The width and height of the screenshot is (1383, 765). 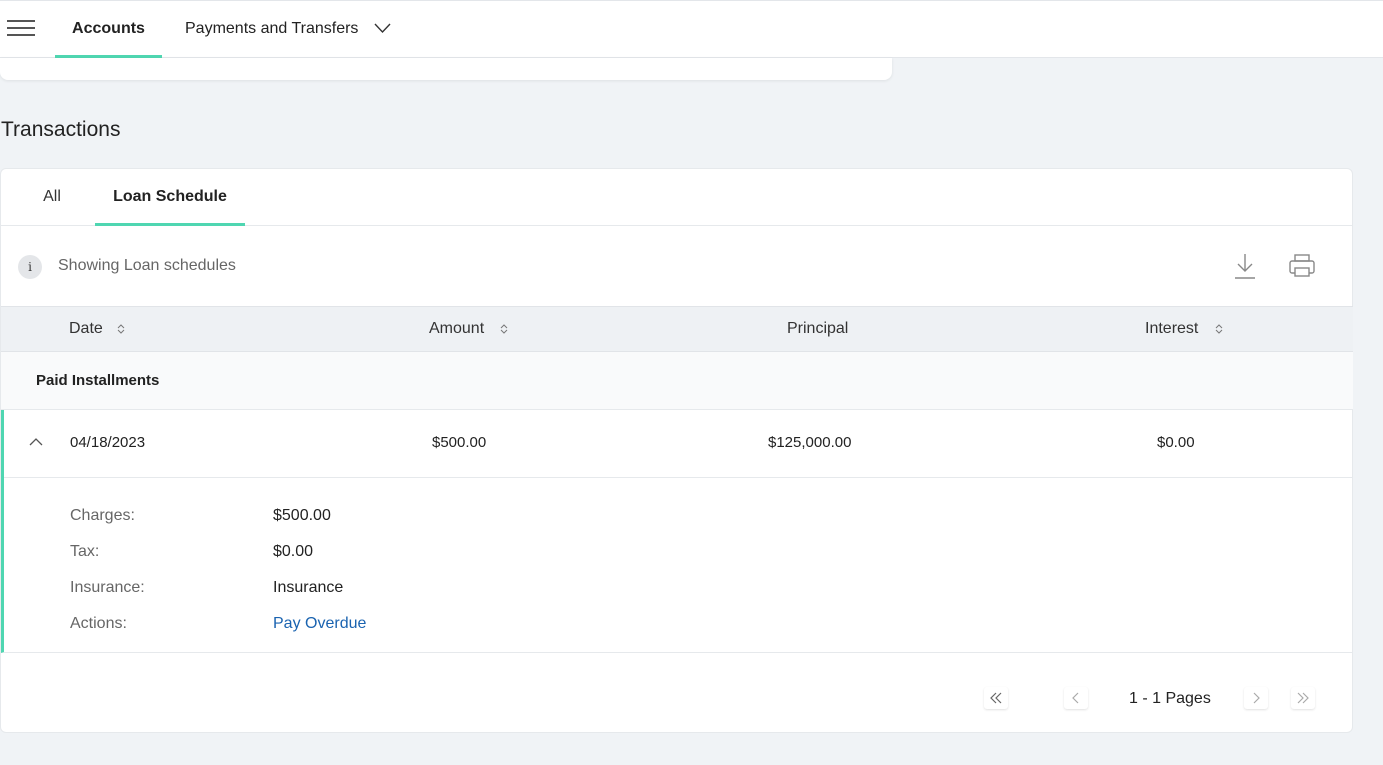 I want to click on chevron-right-icon, so click(x=1256, y=698).